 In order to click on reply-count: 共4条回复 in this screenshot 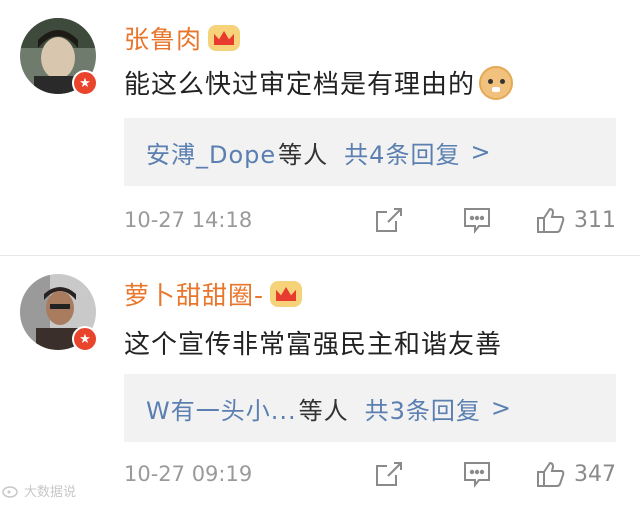, I will do `click(402, 152)`.